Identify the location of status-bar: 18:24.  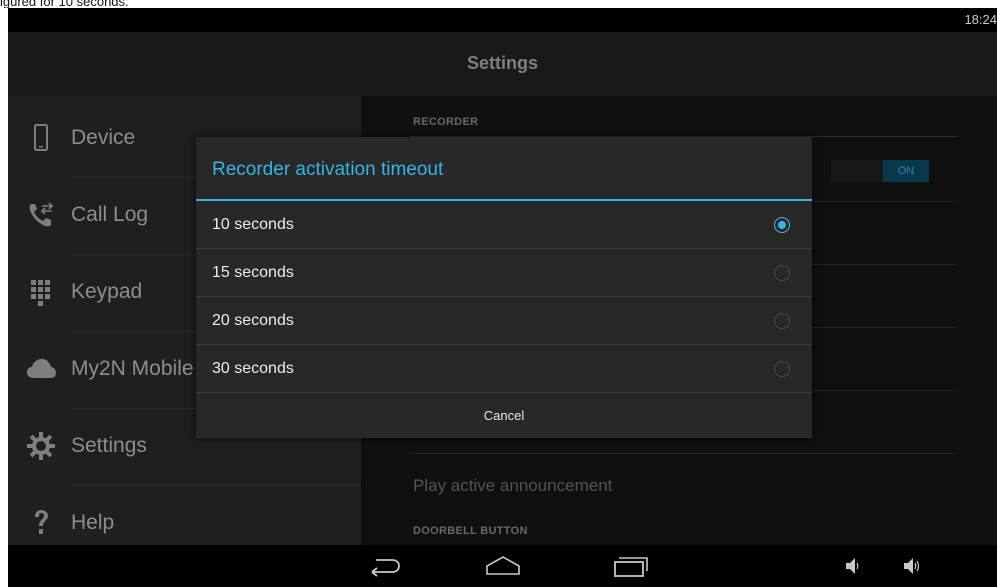
(502, 20).